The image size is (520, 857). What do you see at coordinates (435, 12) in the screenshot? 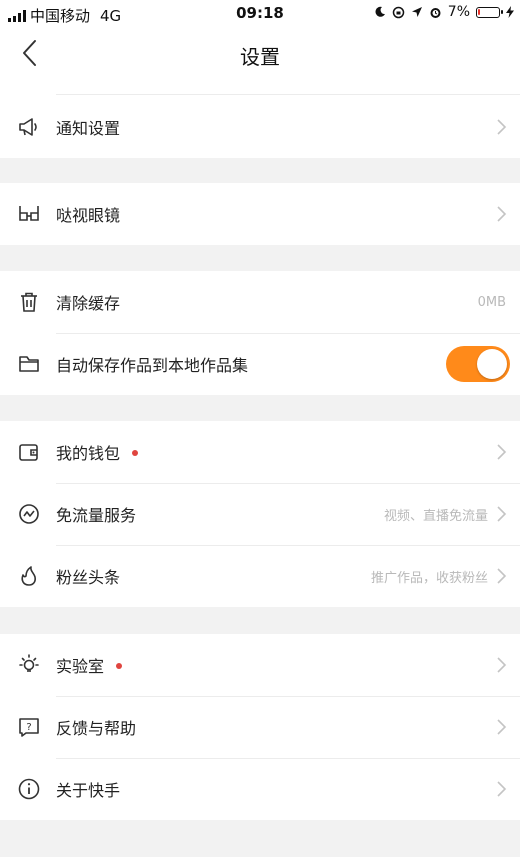
I see `alarm-icon` at bounding box center [435, 12].